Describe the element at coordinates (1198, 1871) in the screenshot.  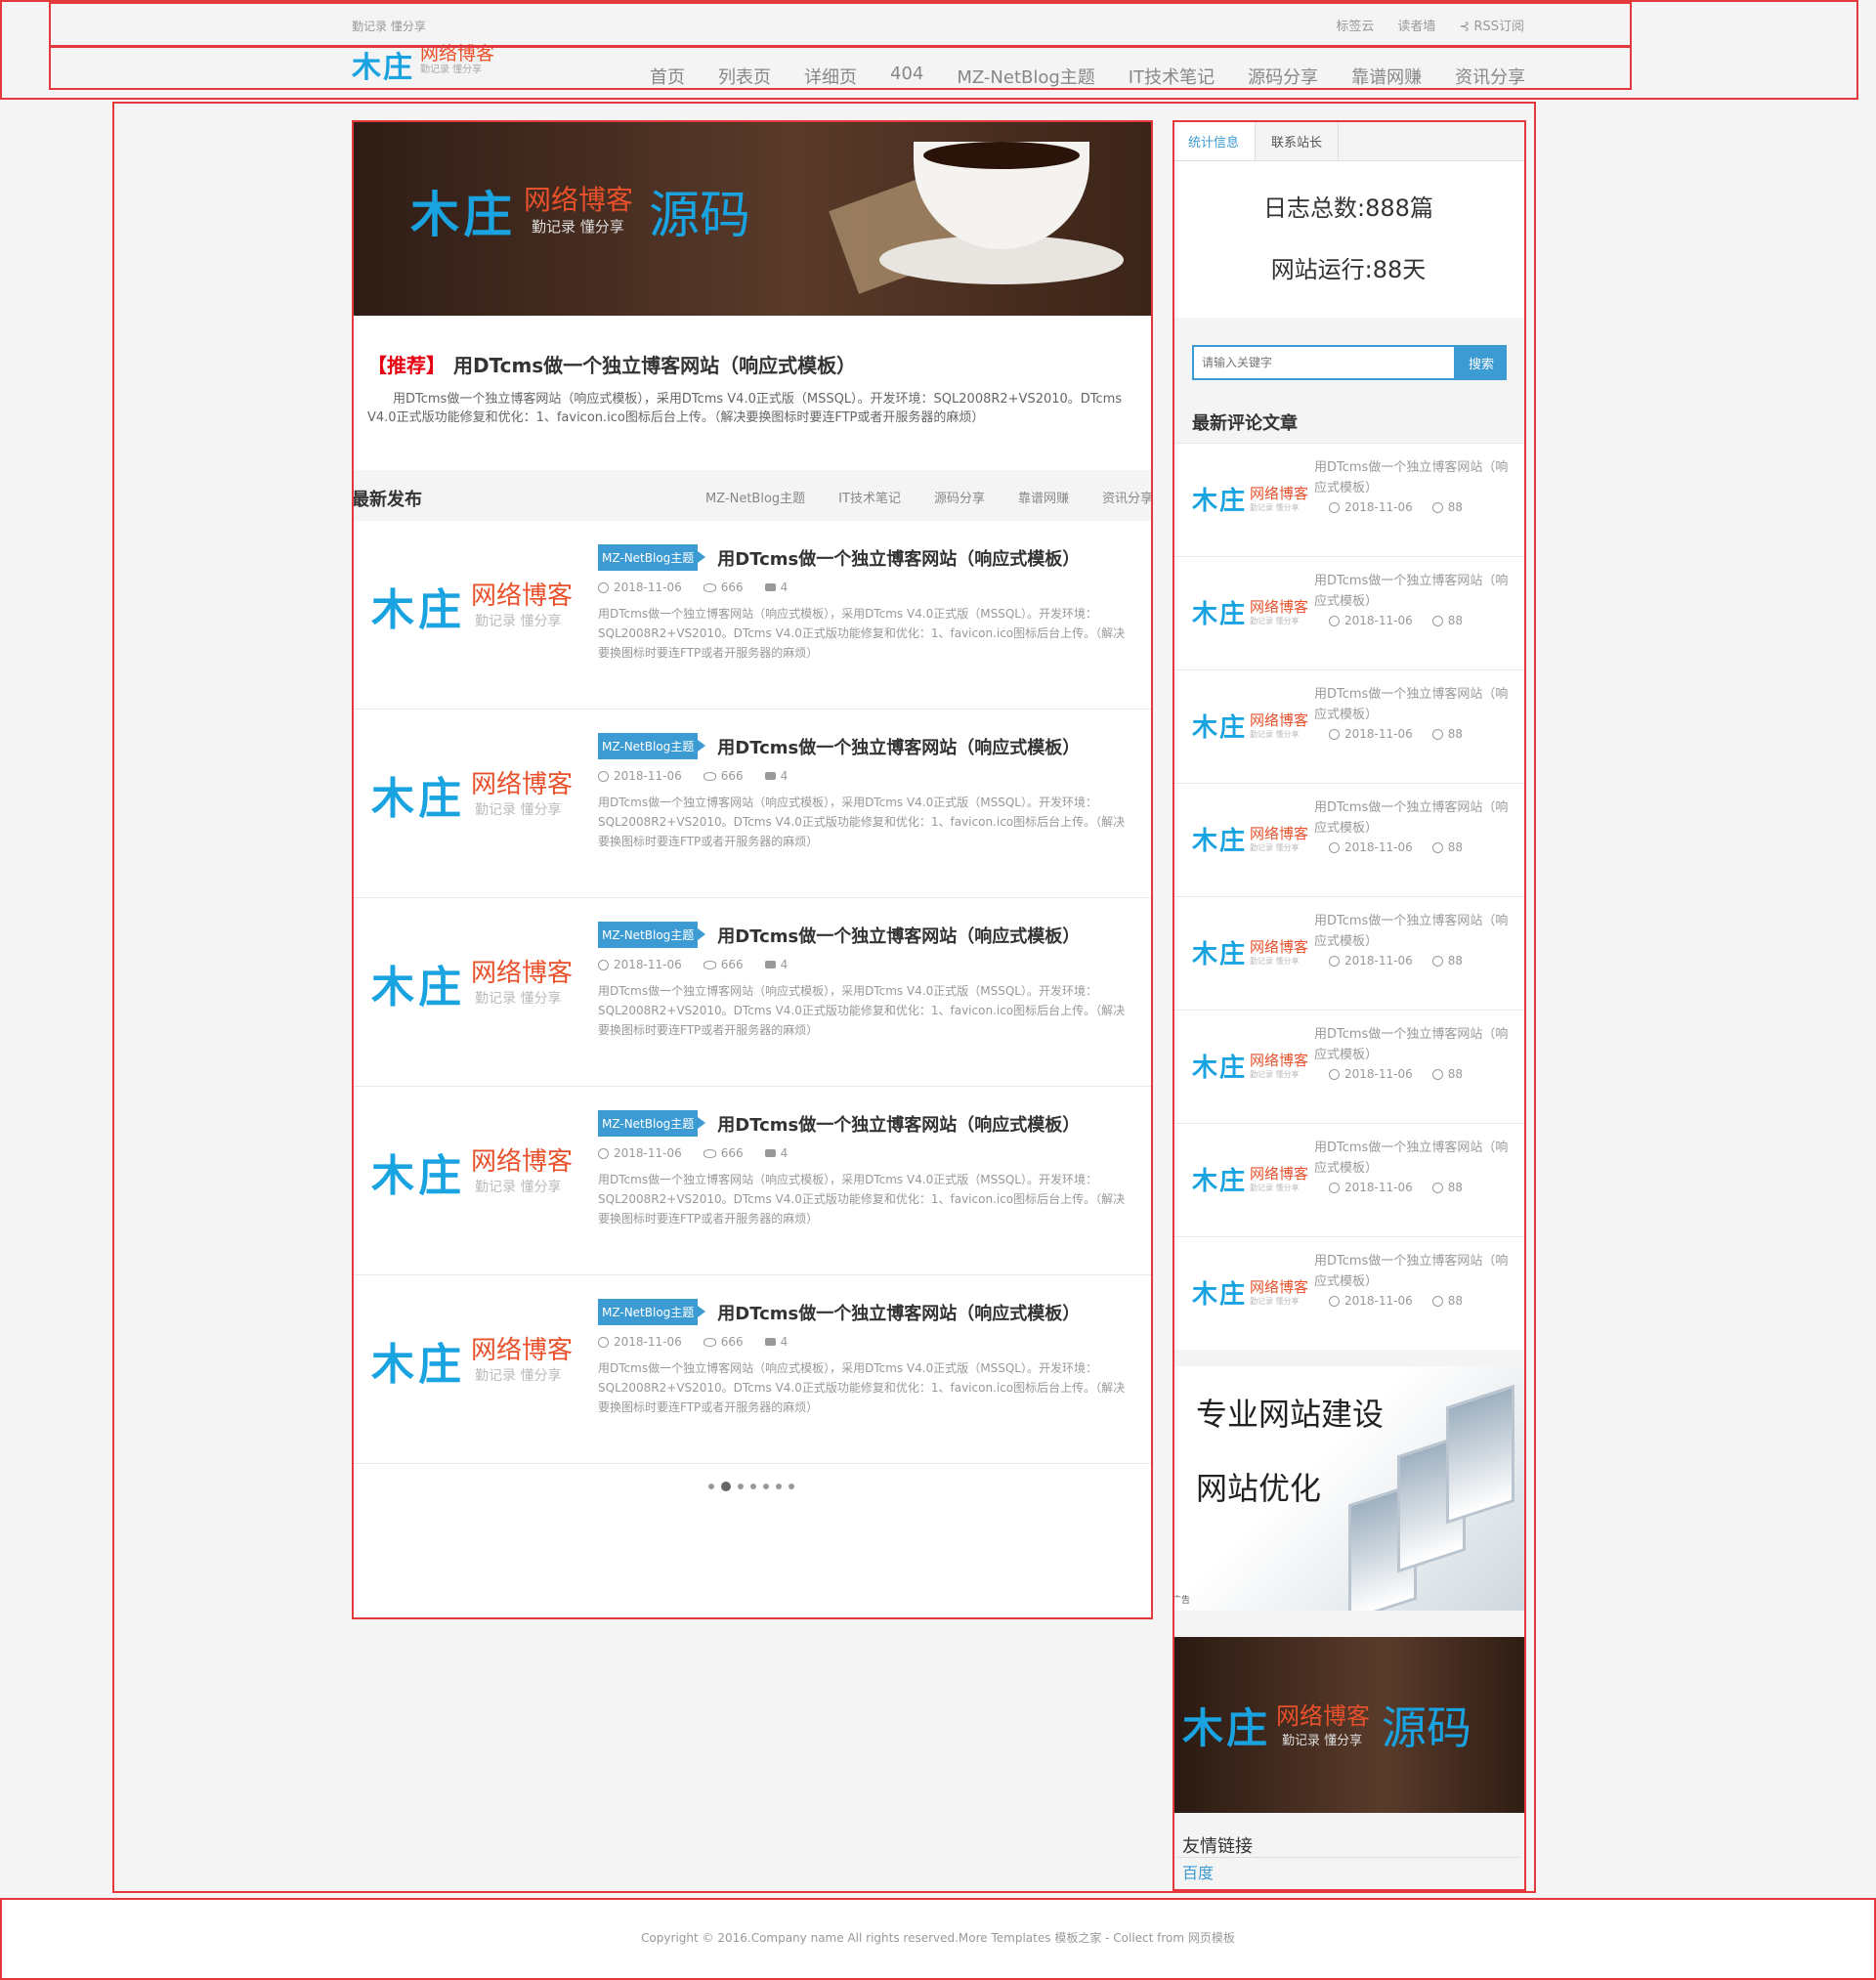
I see `friend-link-baidu: 百度` at that location.